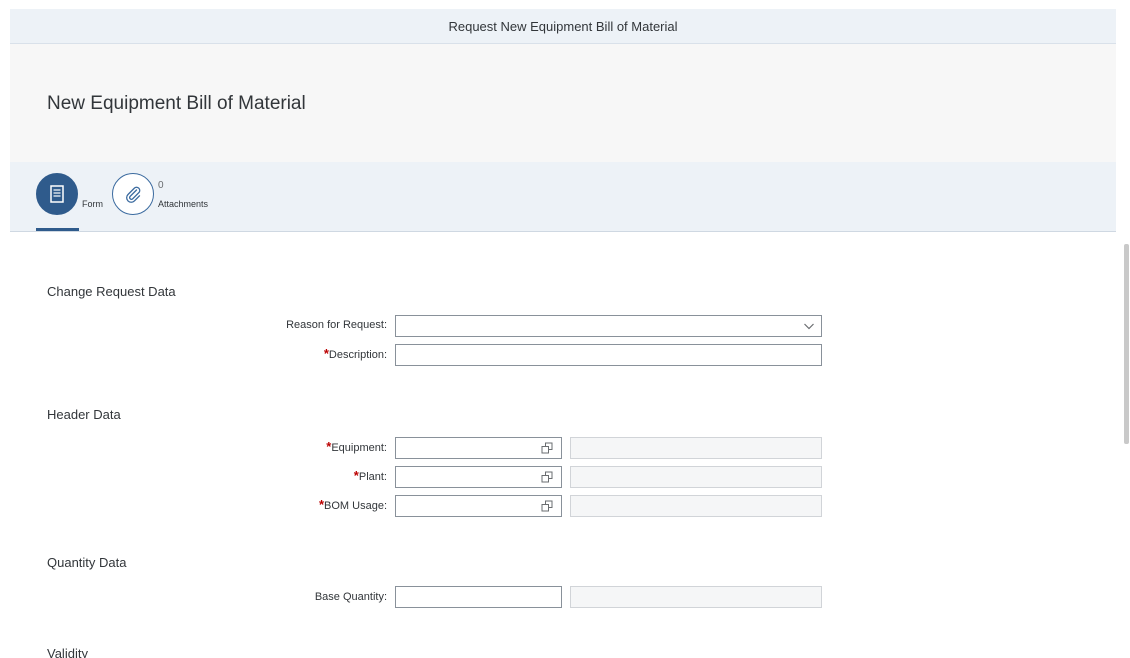  What do you see at coordinates (67, 652) in the screenshot?
I see `section-title-validity: Validity` at bounding box center [67, 652].